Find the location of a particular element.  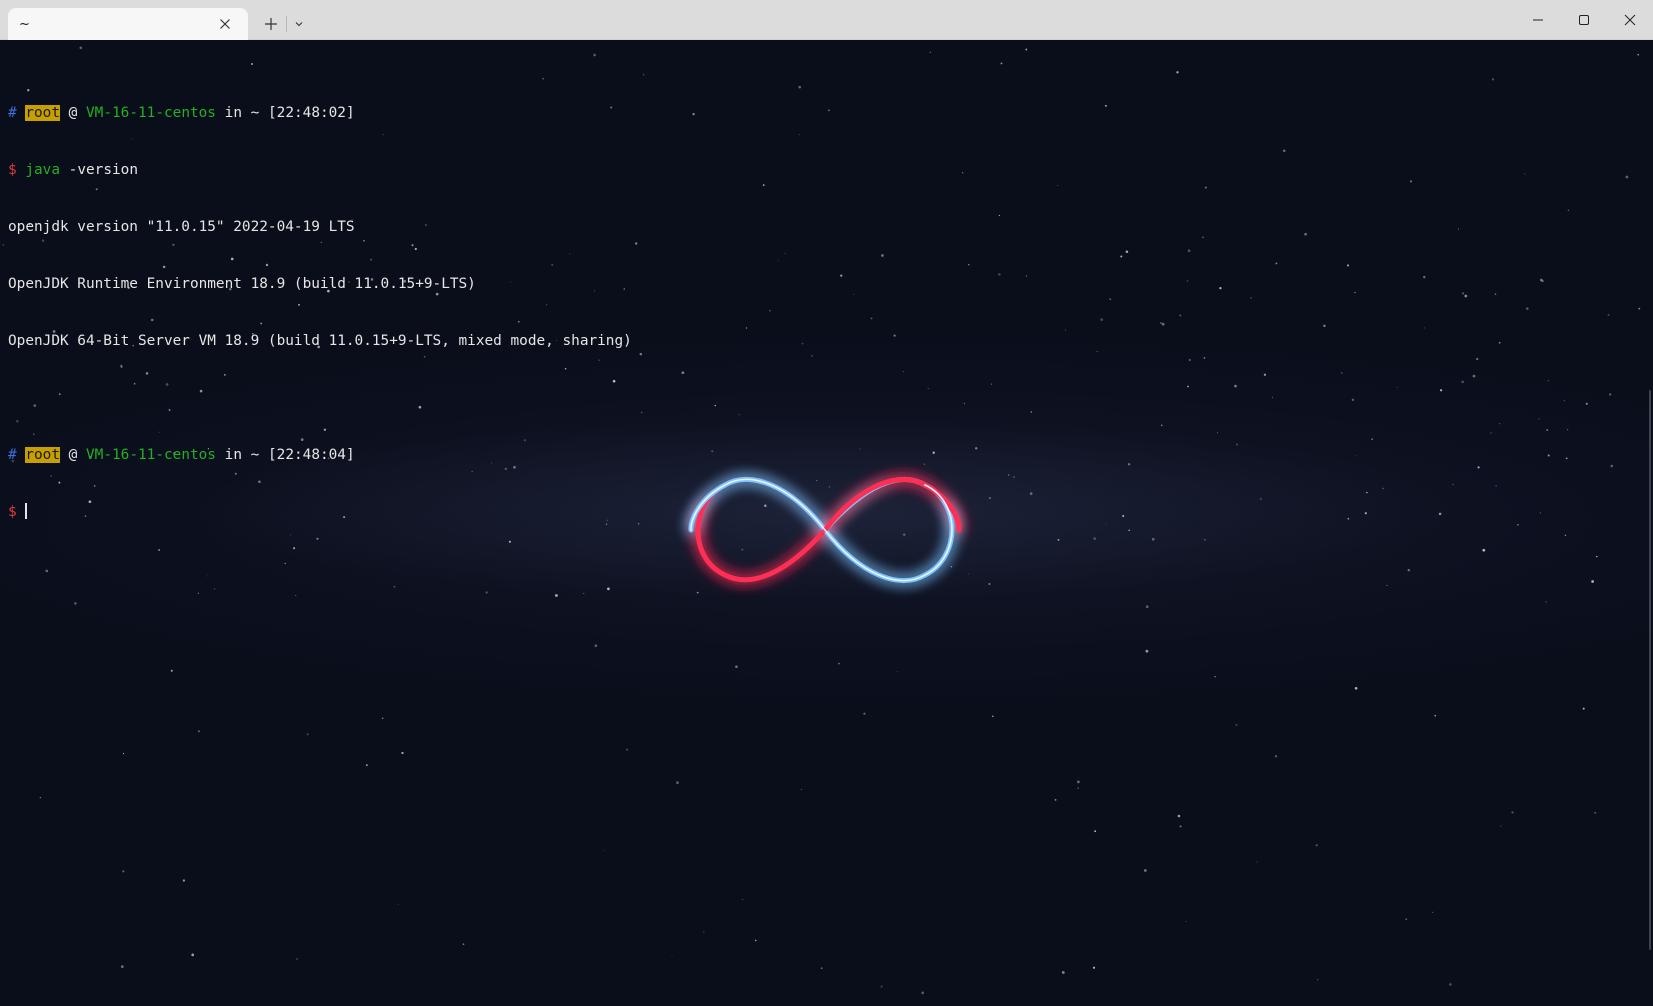

tab-home: ~ is located at coordinates (128, 24).